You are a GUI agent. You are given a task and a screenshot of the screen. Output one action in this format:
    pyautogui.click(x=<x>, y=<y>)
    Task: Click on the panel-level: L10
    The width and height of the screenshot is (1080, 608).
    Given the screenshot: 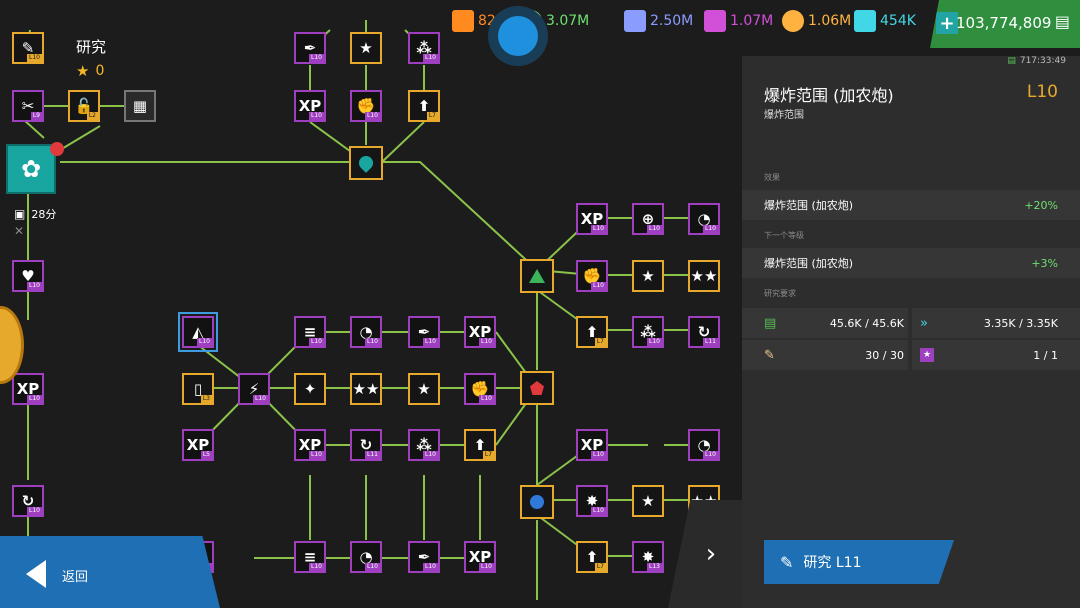 What is the action you would take?
    pyautogui.click(x=1042, y=92)
    